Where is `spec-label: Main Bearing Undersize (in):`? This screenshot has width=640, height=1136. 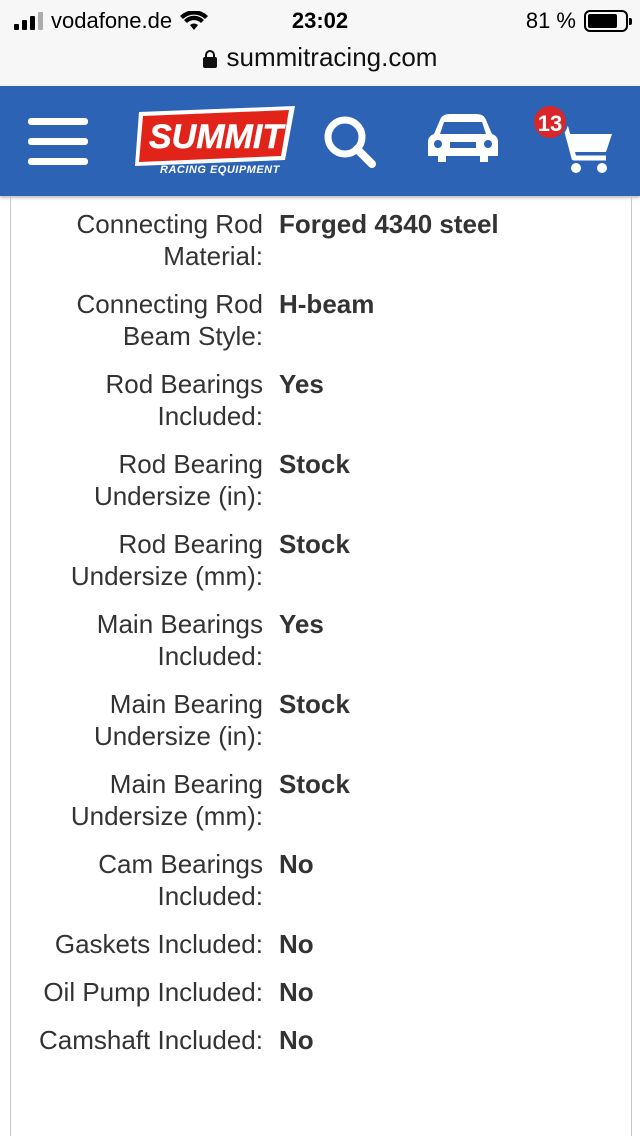 spec-label: Main Bearing Undersize (in): is located at coordinates (178, 720).